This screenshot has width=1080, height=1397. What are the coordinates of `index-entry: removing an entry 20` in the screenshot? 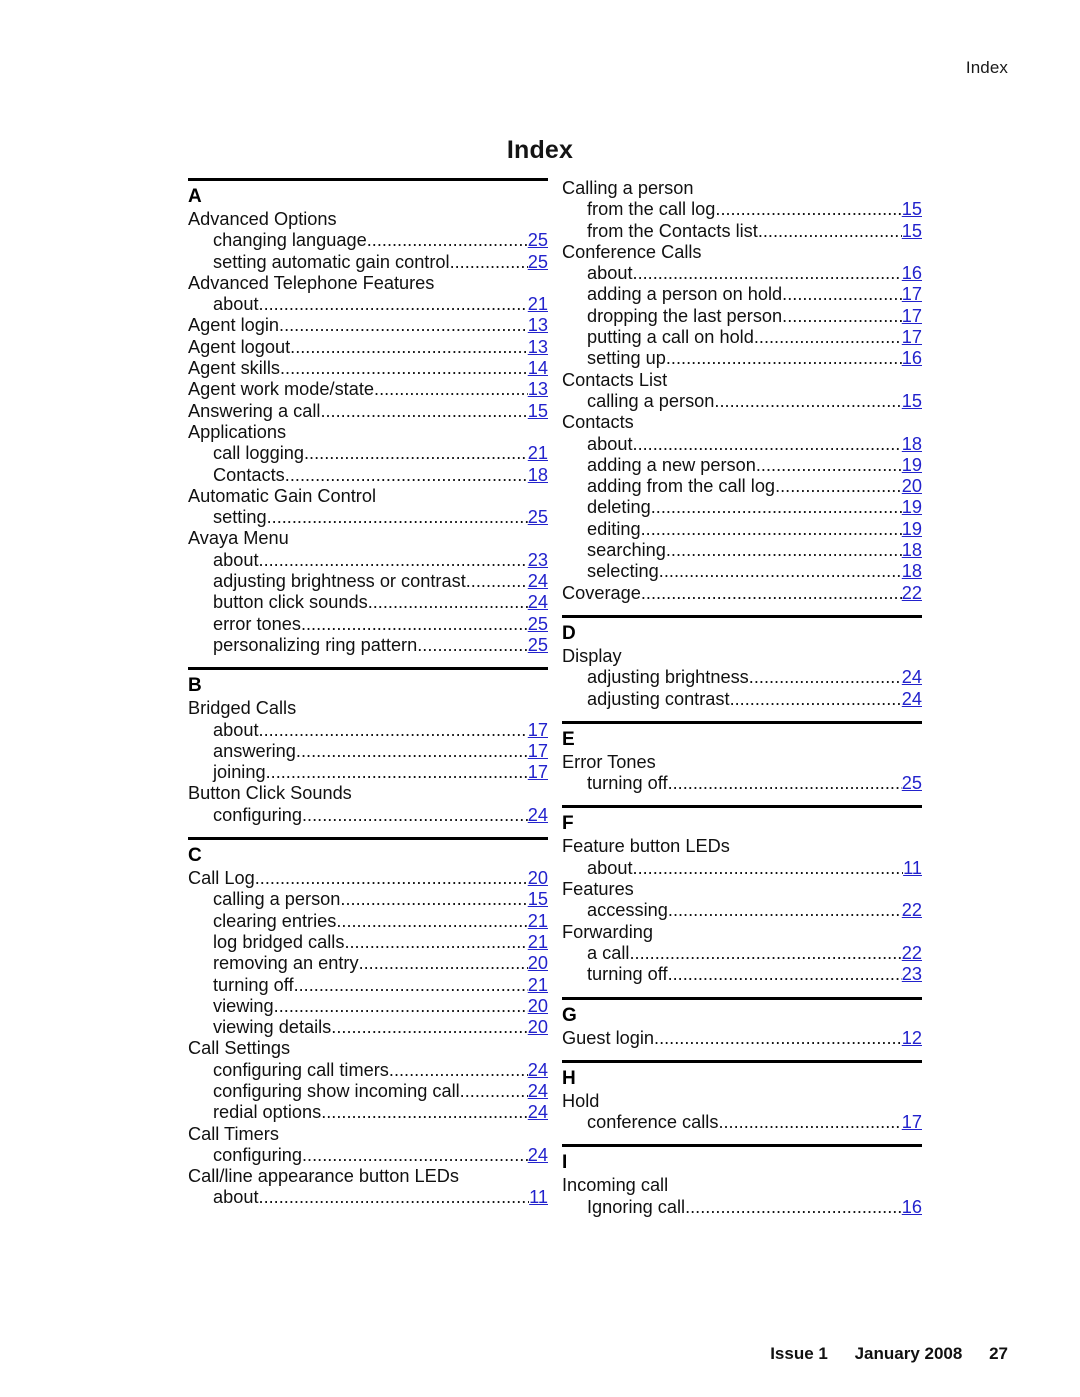 It's located at (368, 963).